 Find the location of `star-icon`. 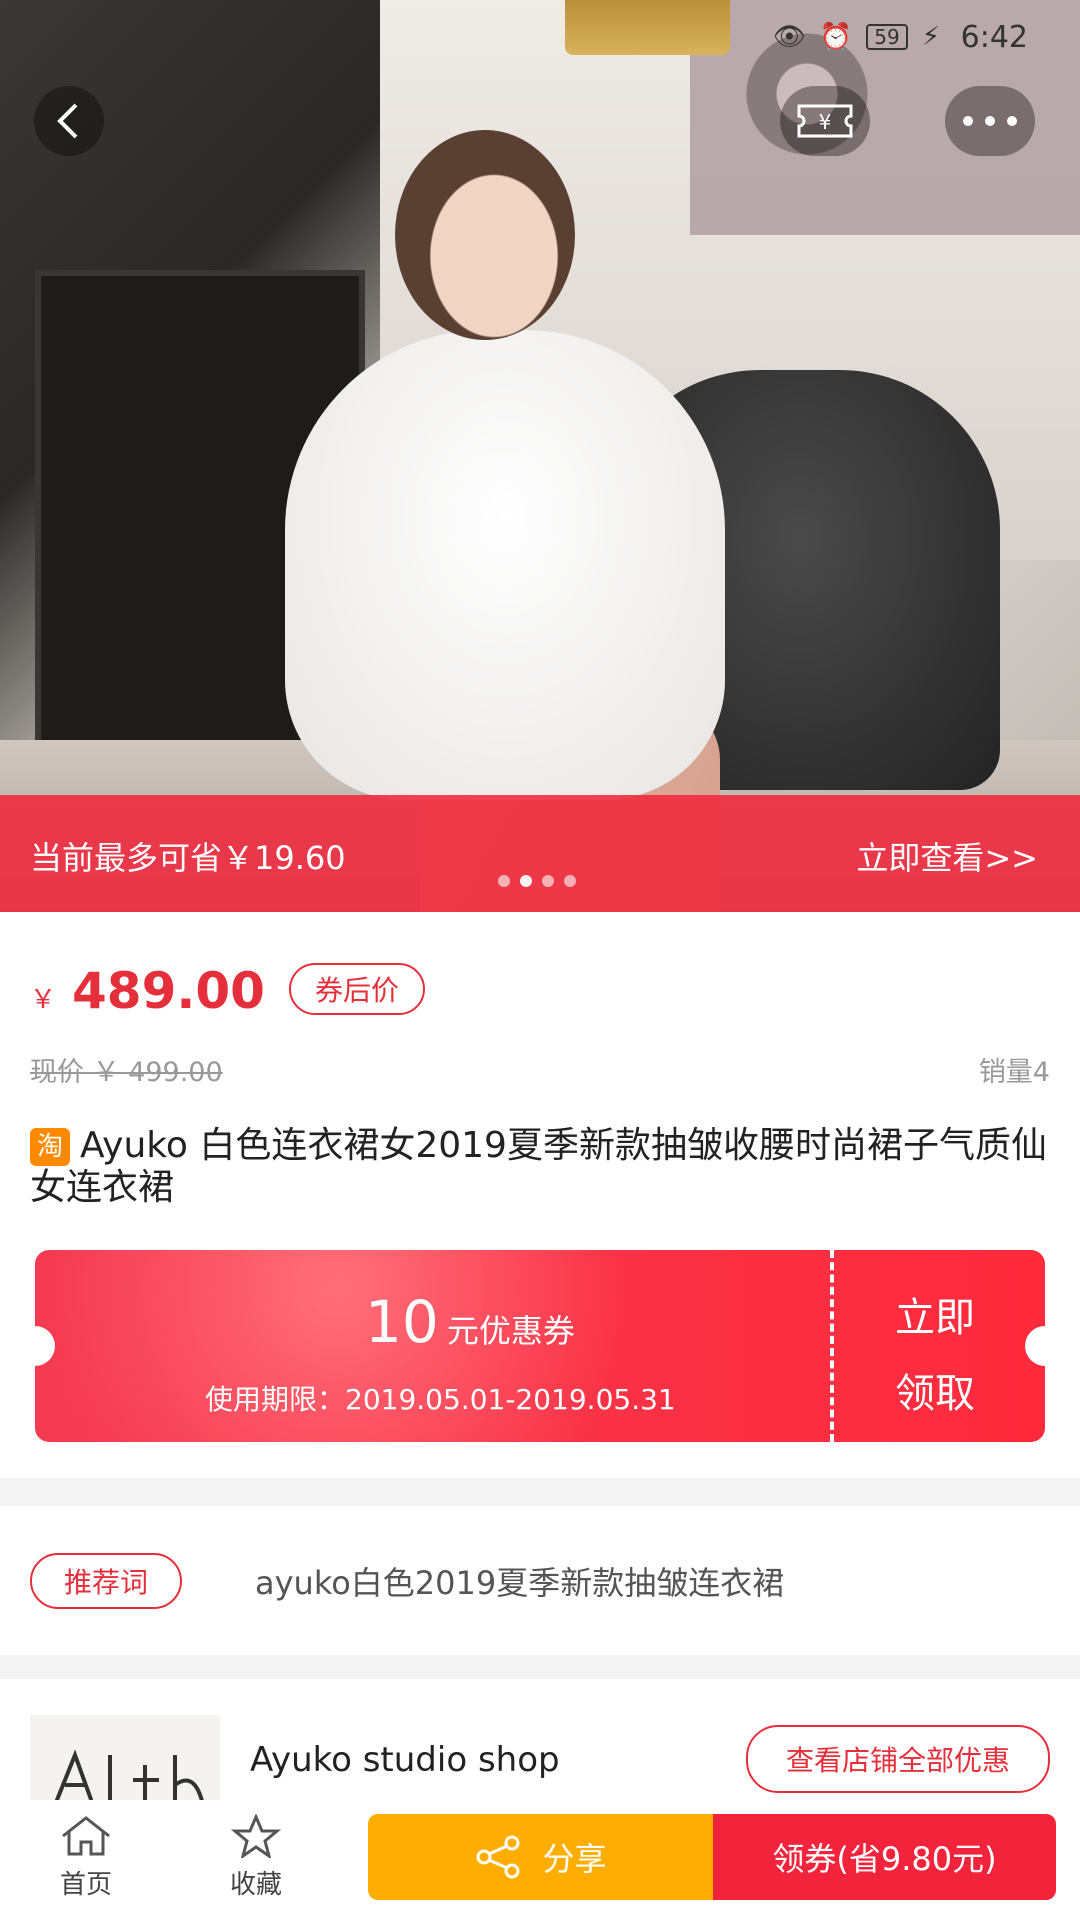

star-icon is located at coordinates (256, 1836).